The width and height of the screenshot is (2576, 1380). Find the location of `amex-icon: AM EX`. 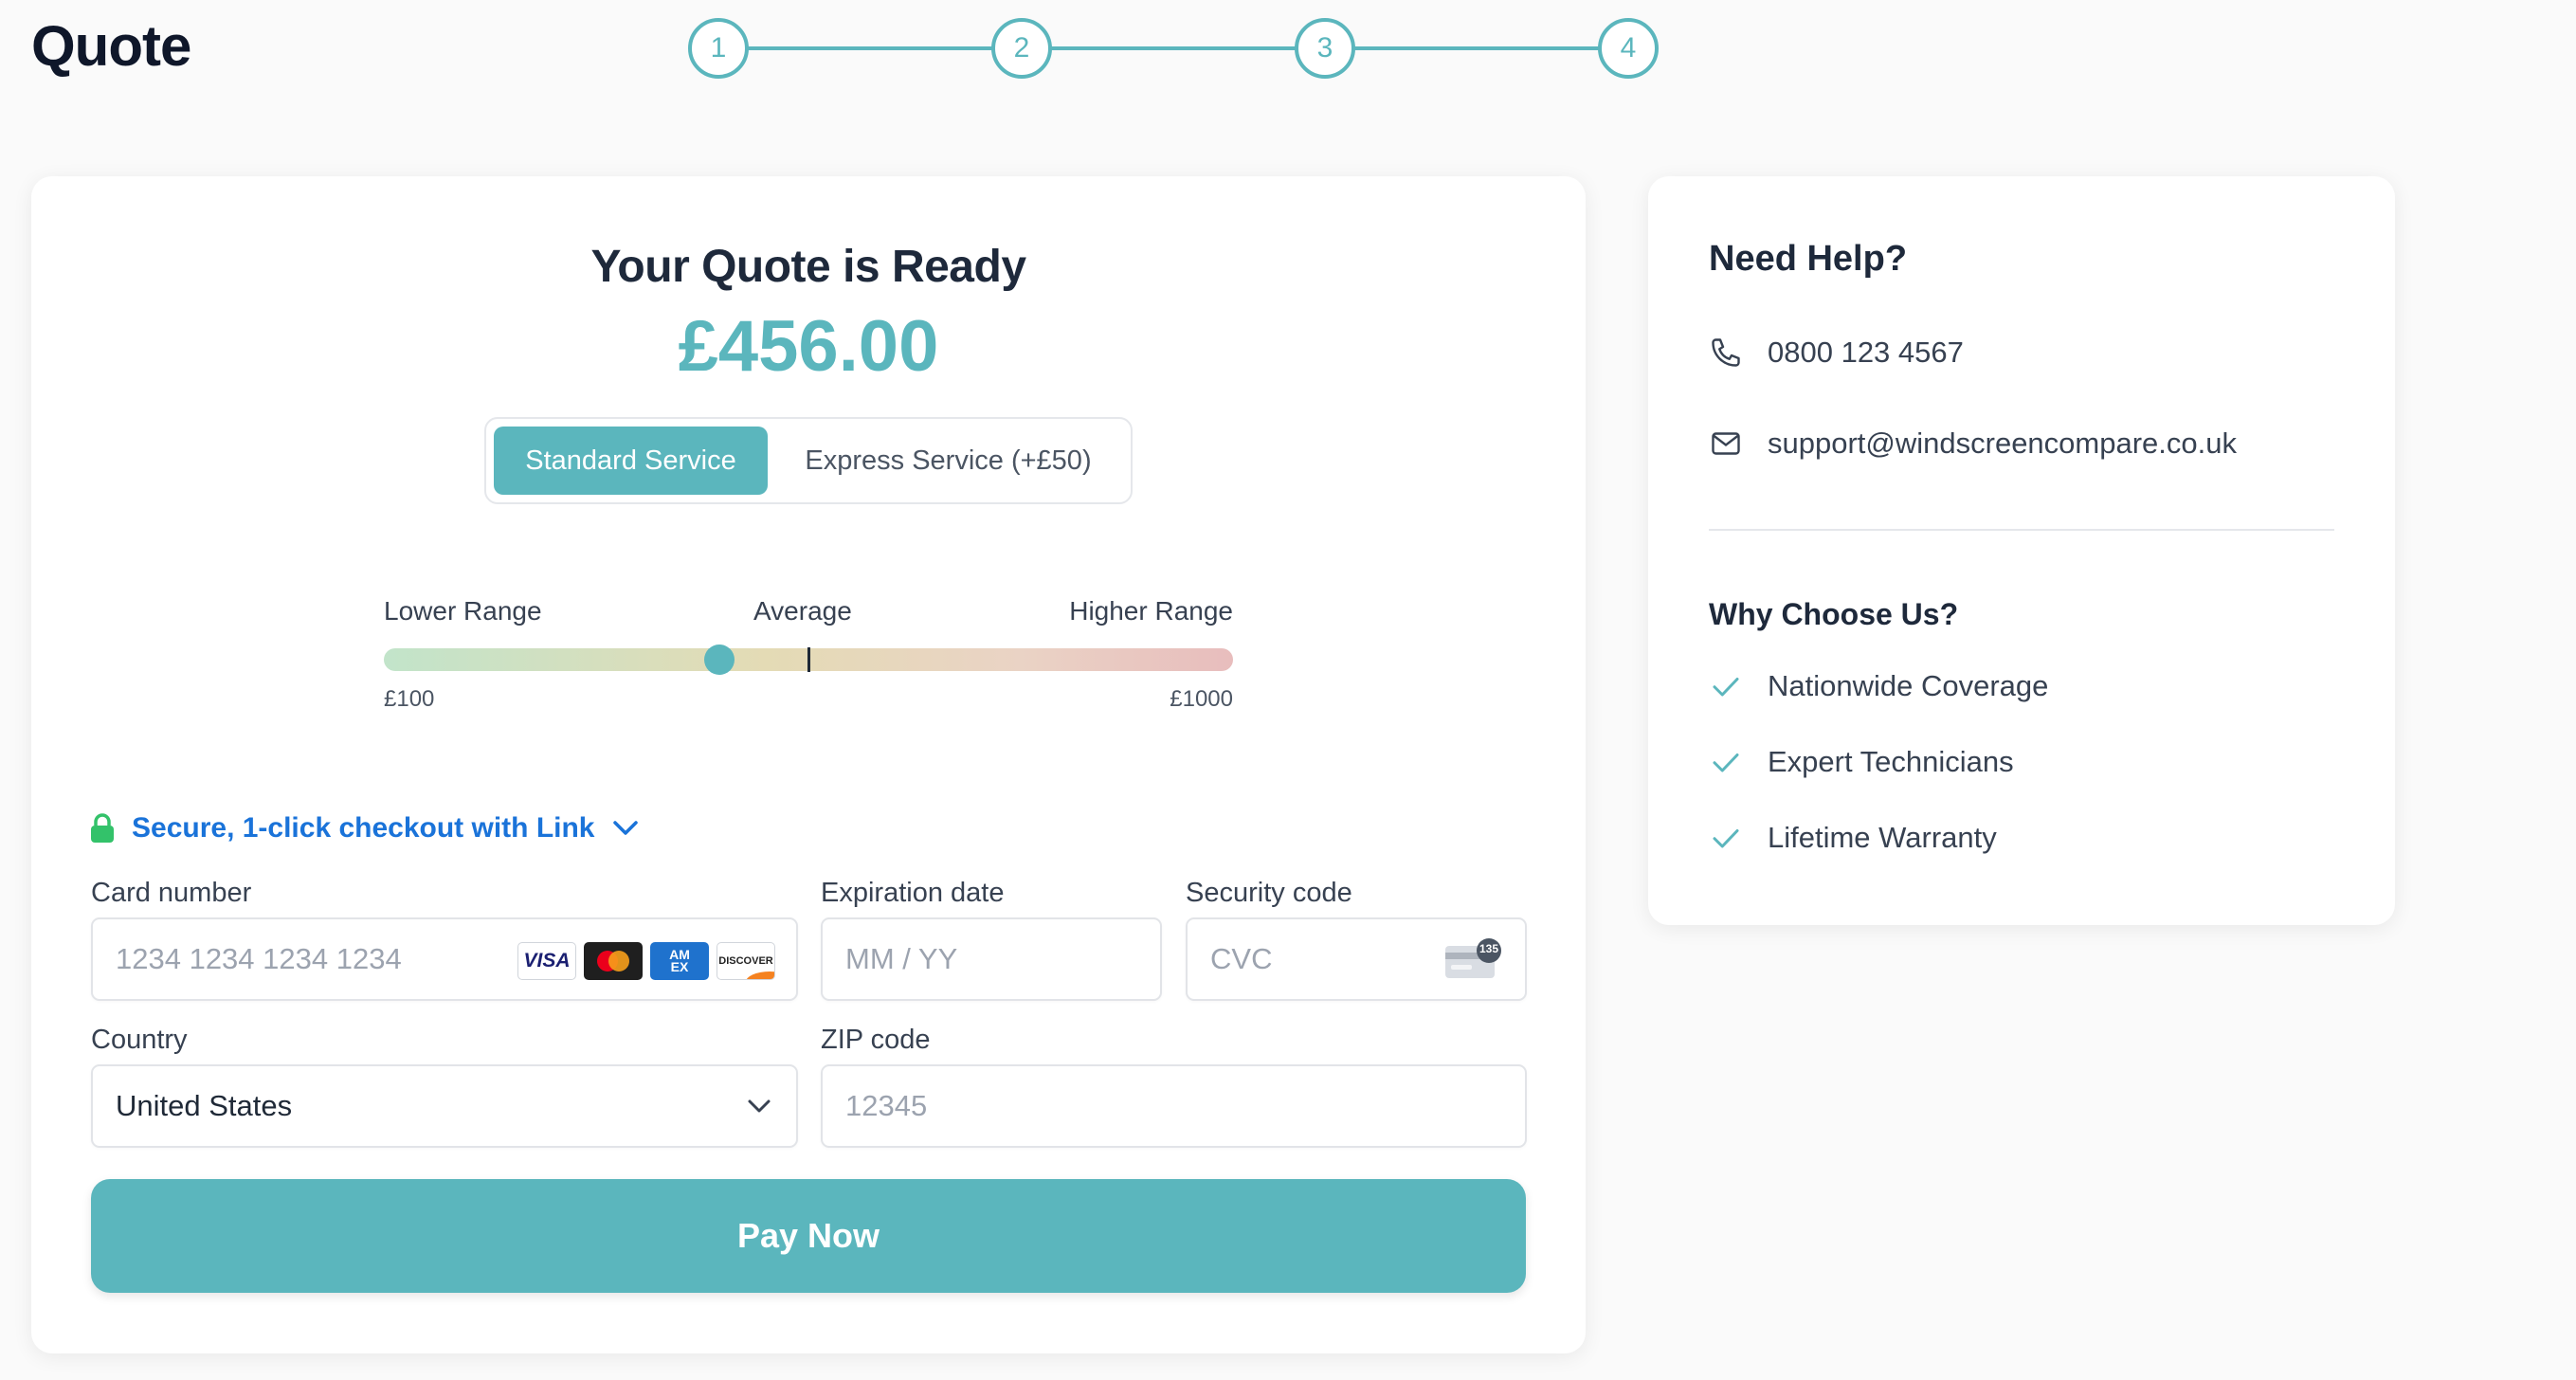

amex-icon: AM EX is located at coordinates (679, 961).